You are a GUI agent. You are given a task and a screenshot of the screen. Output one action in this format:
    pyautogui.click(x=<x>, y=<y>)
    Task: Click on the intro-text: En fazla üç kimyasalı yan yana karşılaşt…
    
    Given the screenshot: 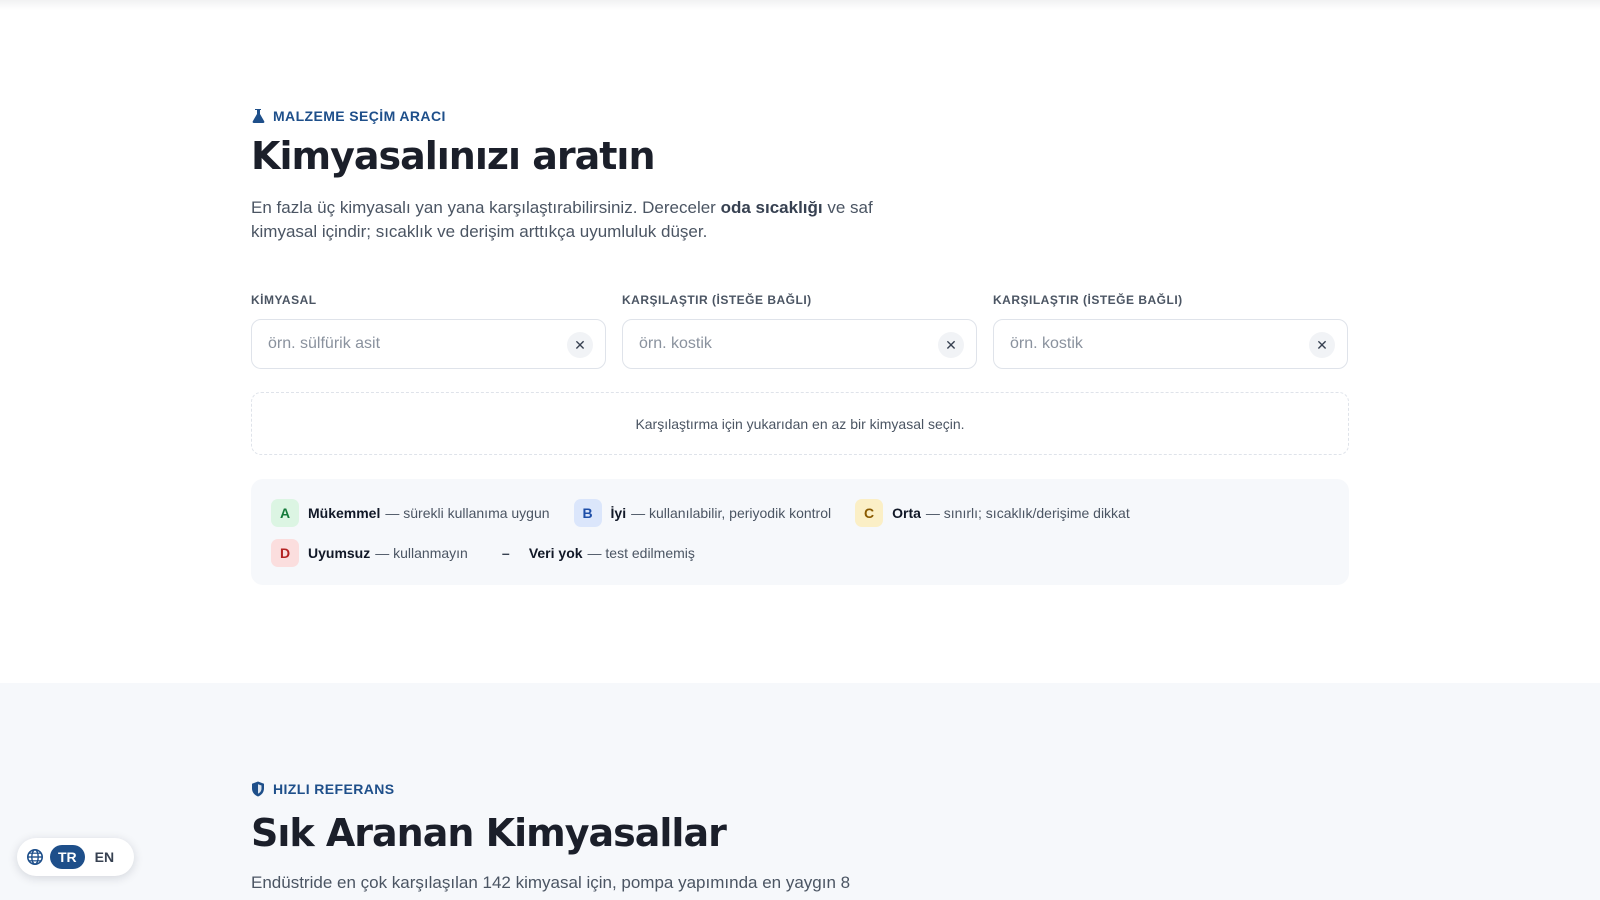 What is the action you would take?
    pyautogui.click(x=562, y=219)
    